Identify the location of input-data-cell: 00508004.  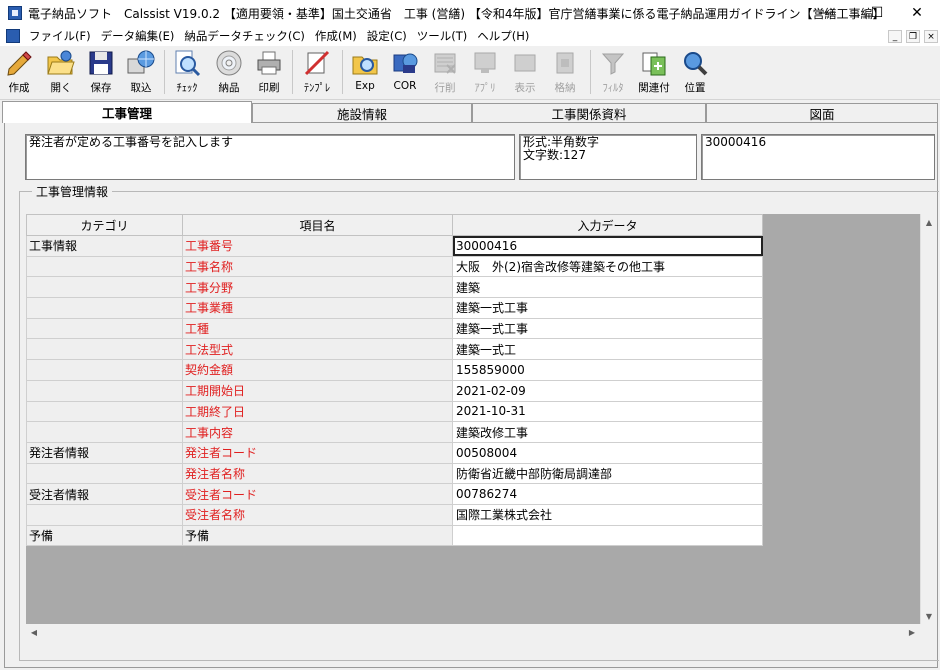
(607, 452).